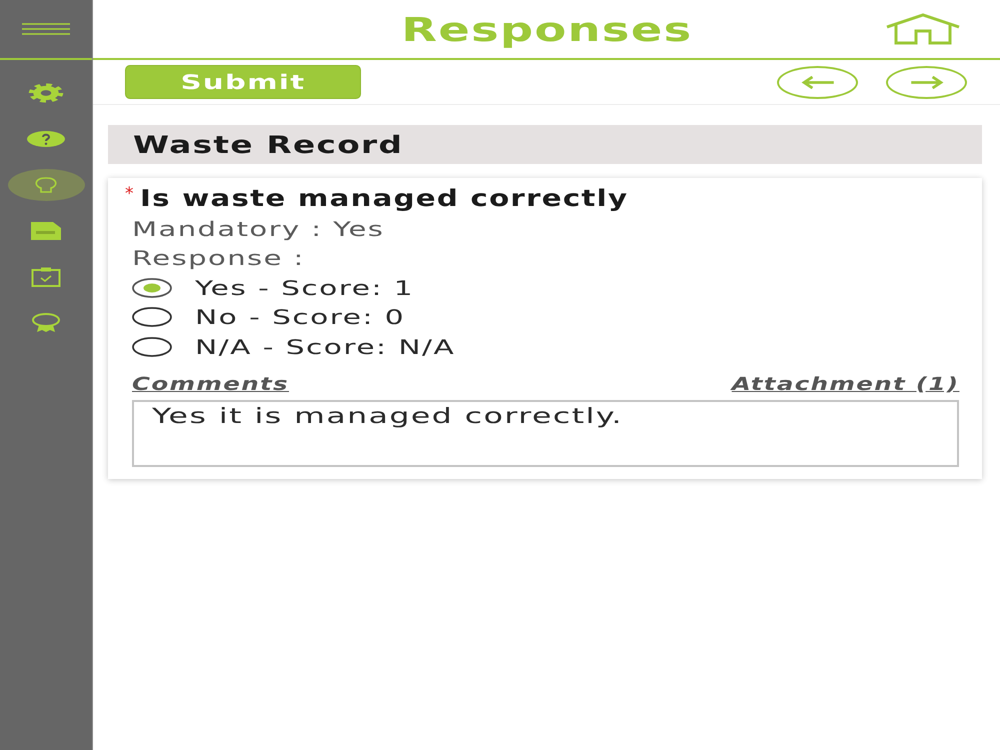 The height and width of the screenshot is (750, 1000). What do you see at coordinates (546, 29) in the screenshot?
I see `page-title: Responses` at bounding box center [546, 29].